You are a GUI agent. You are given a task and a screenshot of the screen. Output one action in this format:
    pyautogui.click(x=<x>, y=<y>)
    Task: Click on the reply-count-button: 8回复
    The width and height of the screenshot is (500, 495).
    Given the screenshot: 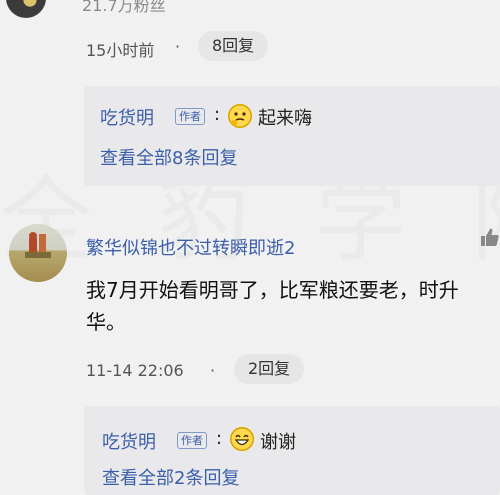 What is the action you would take?
    pyautogui.click(x=233, y=46)
    